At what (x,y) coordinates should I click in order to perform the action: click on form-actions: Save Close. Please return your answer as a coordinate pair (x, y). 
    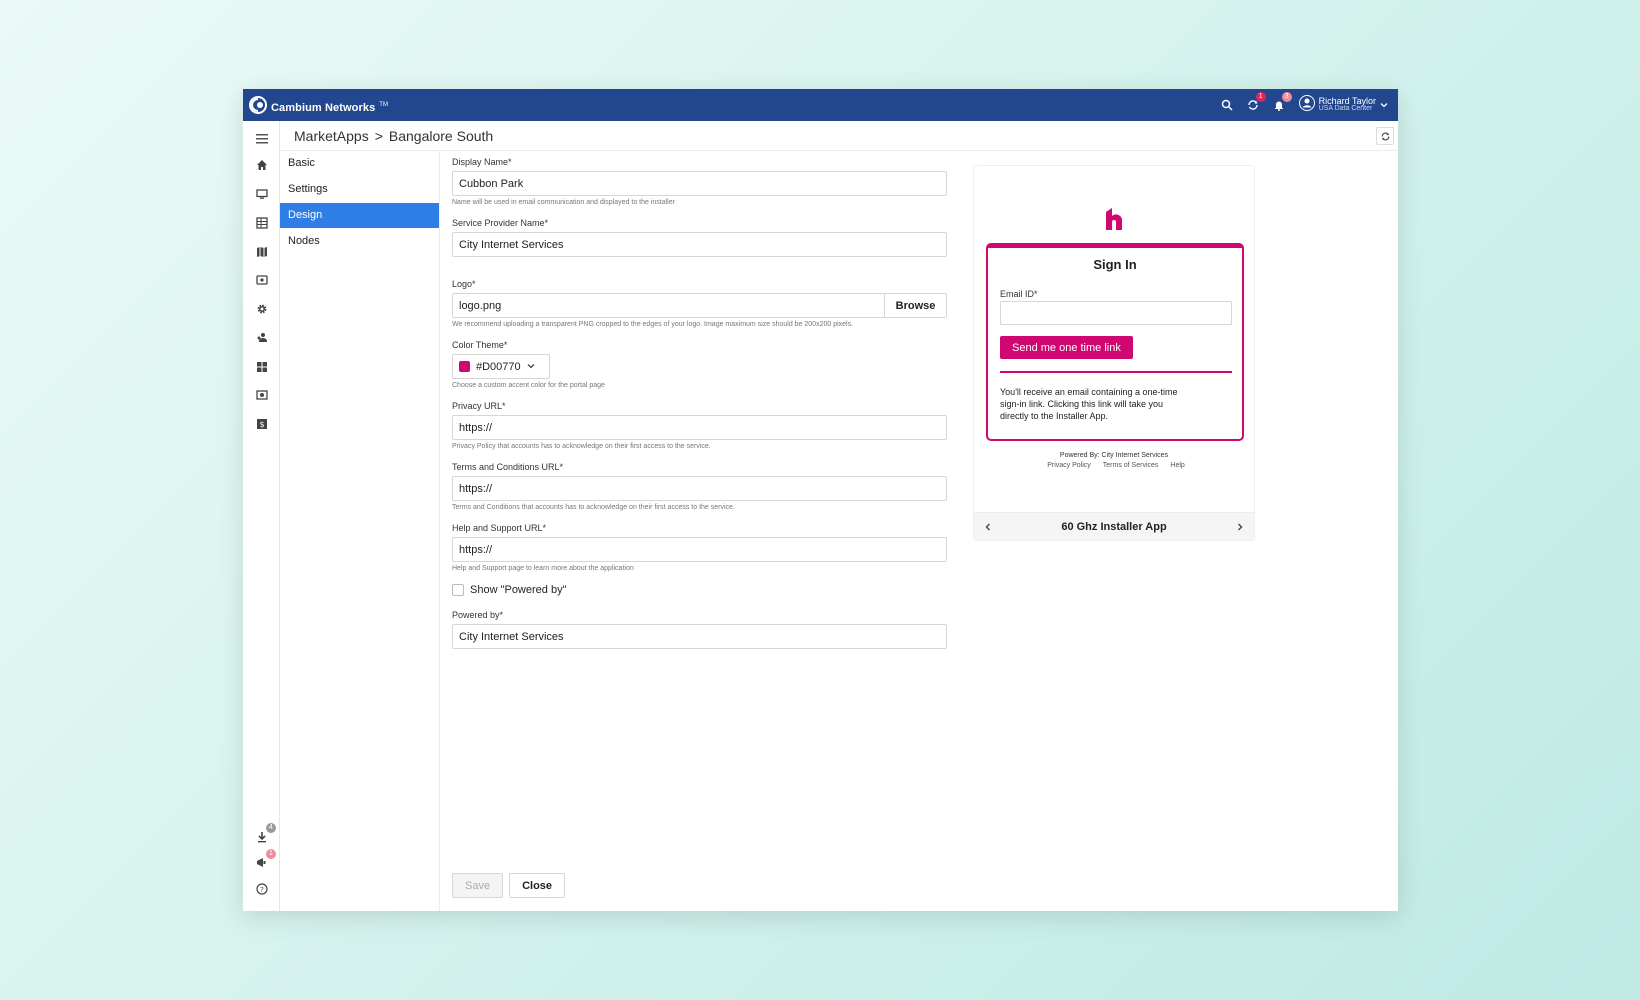
    Looking at the image, I should click on (509, 885).